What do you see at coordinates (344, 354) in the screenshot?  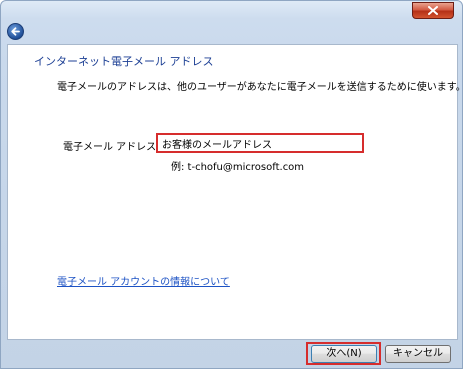 I see `next-button: 次へ(N)` at bounding box center [344, 354].